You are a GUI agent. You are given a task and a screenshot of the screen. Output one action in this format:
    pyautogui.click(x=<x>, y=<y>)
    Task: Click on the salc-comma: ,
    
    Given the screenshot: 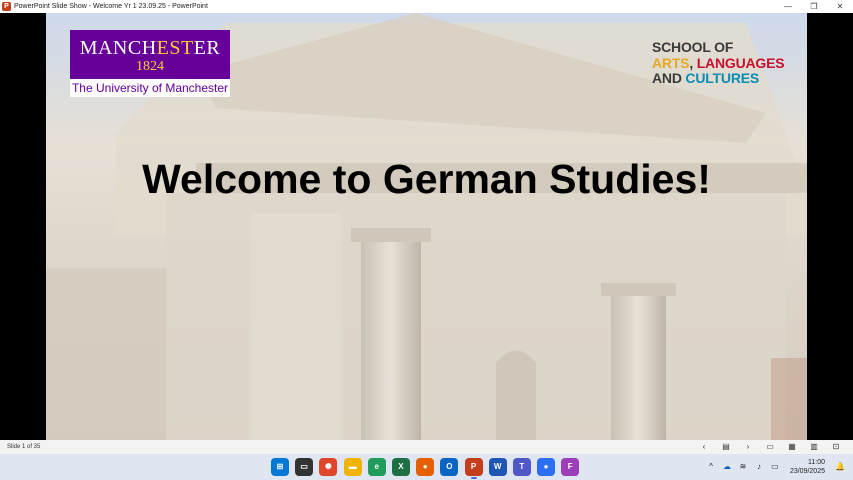 What is the action you would take?
    pyautogui.click(x=693, y=62)
    